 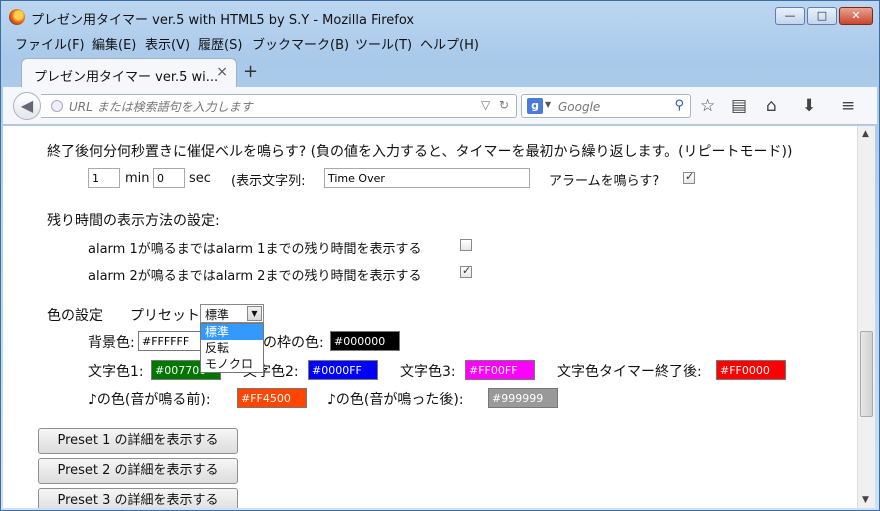 What do you see at coordinates (232, 332) in the screenshot?
I see `preset-option-standard: 標準` at bounding box center [232, 332].